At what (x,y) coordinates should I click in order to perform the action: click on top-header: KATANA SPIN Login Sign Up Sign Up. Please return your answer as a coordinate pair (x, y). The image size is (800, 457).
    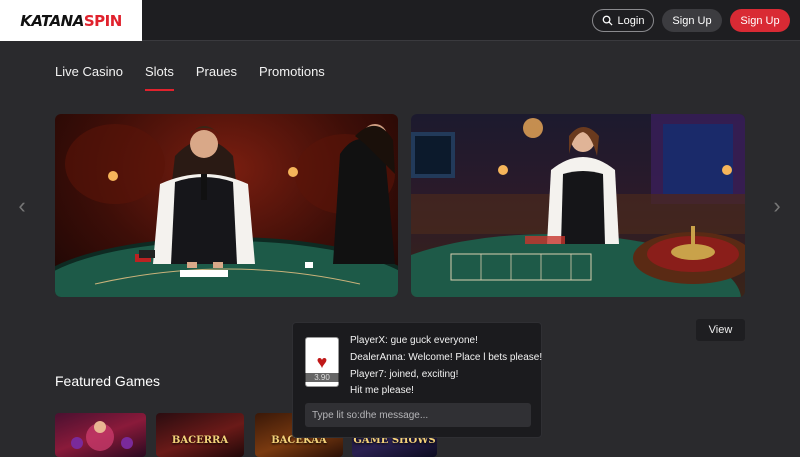
    Looking at the image, I should click on (400, 20).